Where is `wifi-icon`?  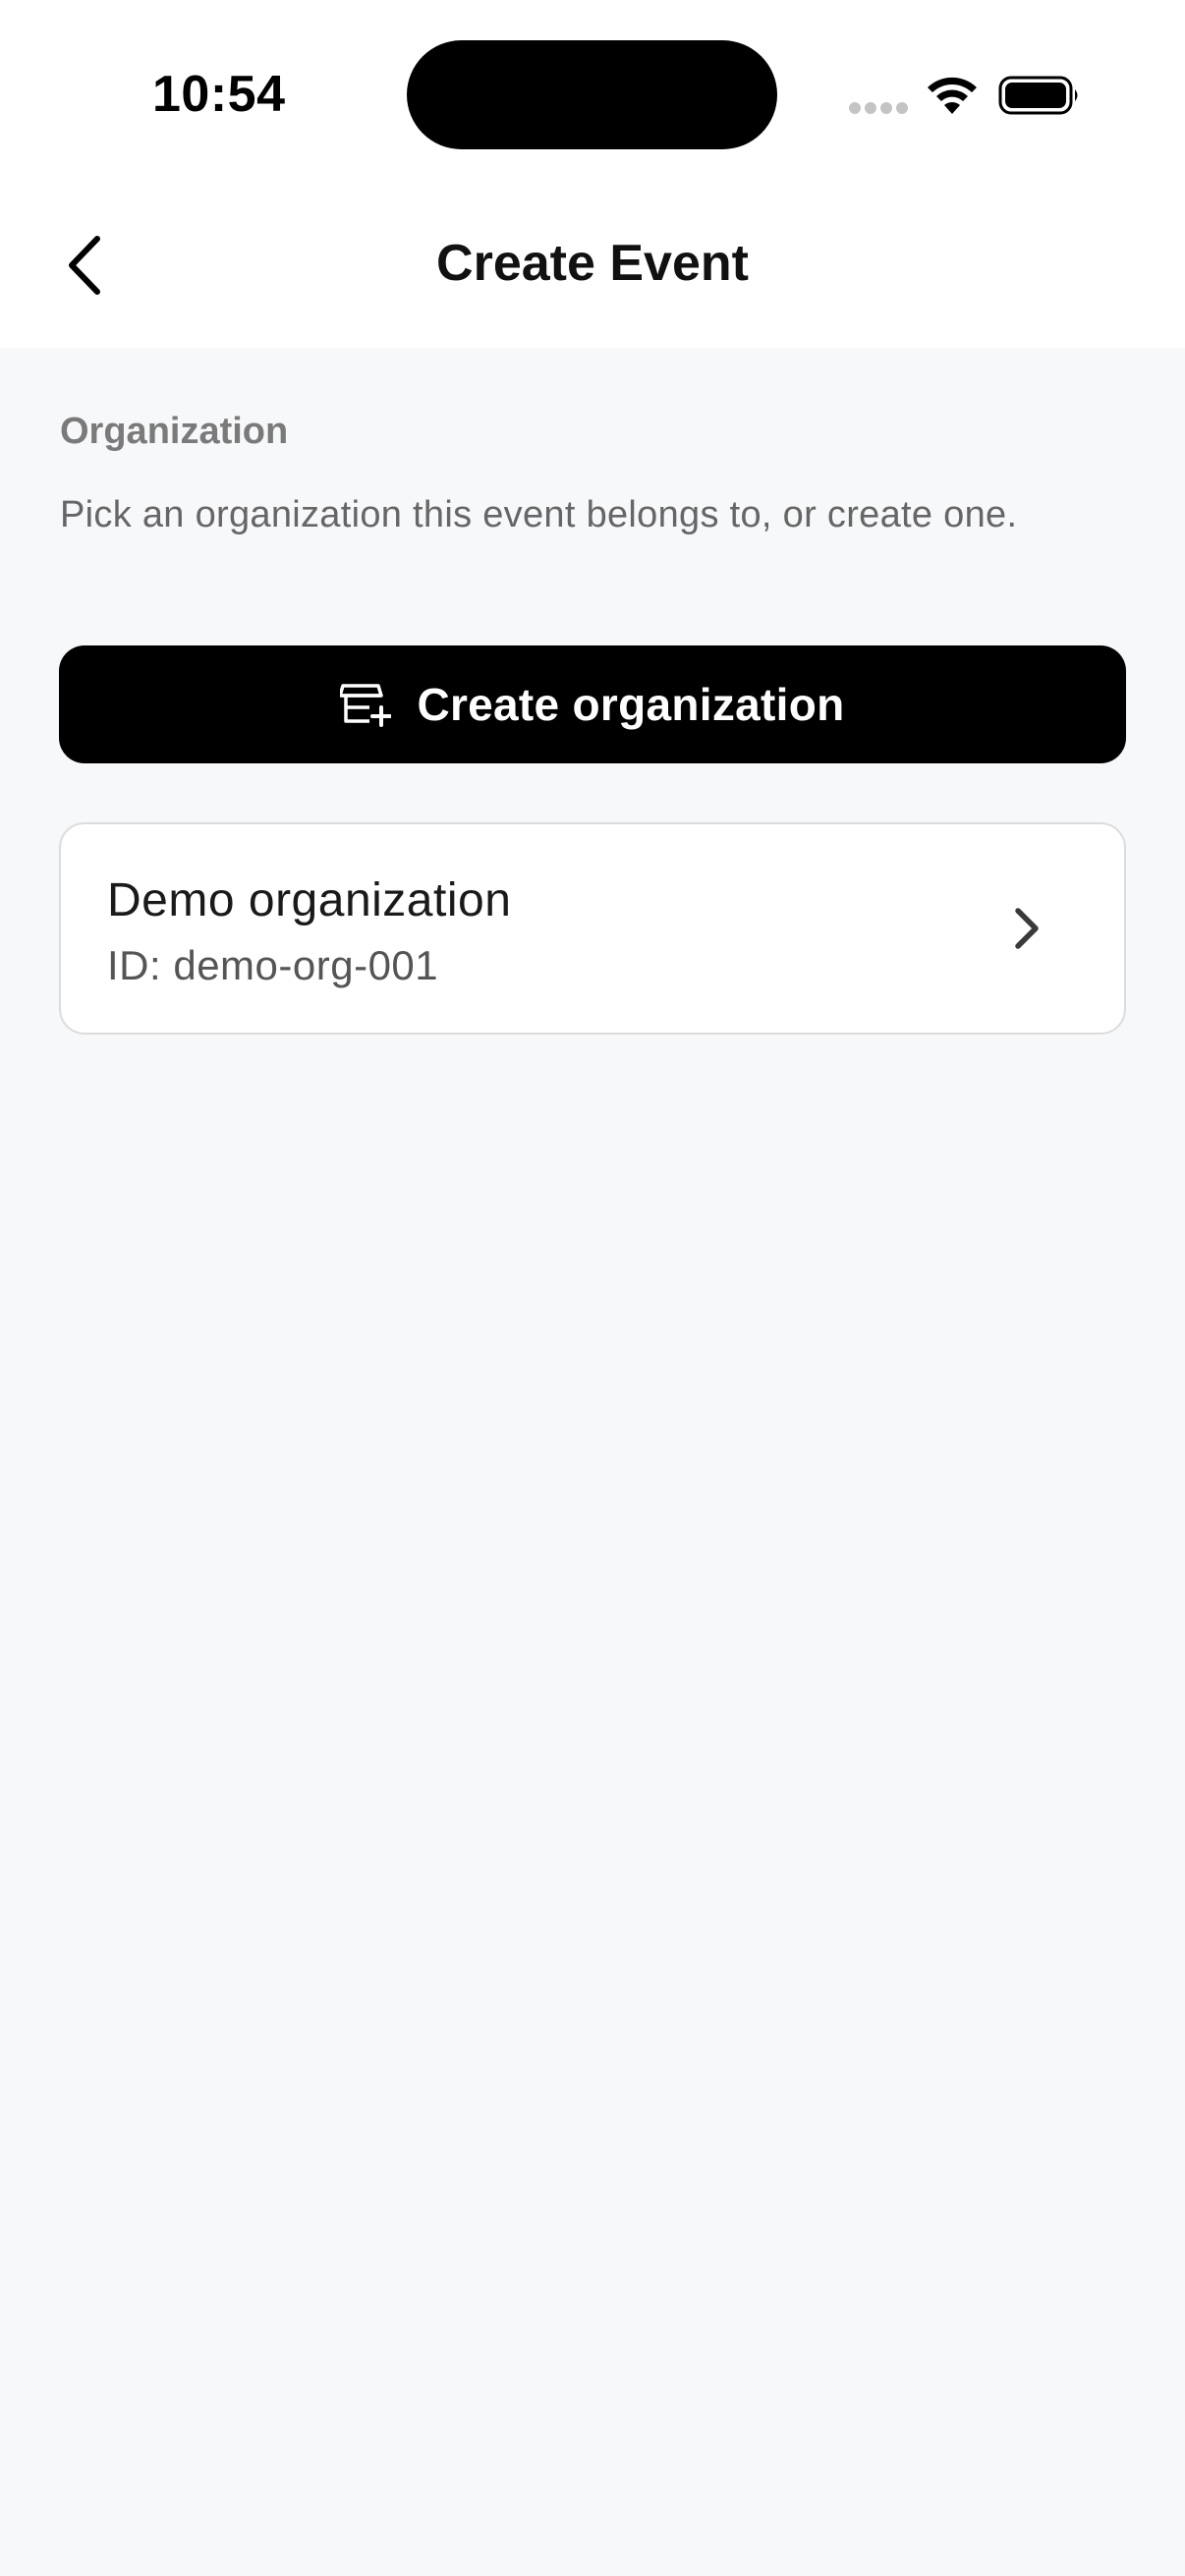 wifi-icon is located at coordinates (953, 95).